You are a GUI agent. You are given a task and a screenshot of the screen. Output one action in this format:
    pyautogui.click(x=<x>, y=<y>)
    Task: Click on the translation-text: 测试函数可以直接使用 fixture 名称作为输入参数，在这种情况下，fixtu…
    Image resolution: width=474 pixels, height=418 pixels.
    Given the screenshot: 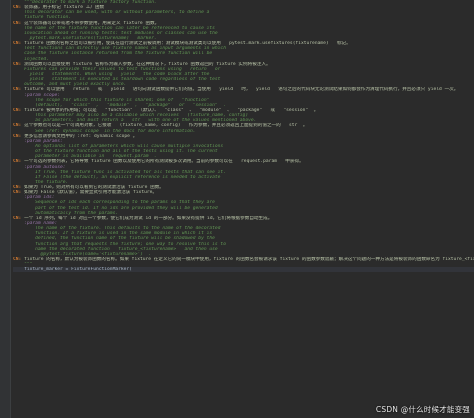 What is the action you would take?
    pyautogui.click(x=147, y=64)
    